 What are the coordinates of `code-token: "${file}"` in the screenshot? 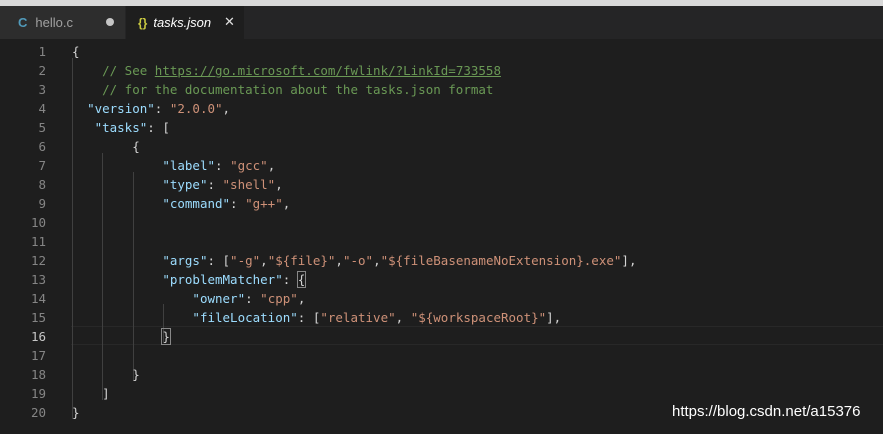 It's located at (301, 260).